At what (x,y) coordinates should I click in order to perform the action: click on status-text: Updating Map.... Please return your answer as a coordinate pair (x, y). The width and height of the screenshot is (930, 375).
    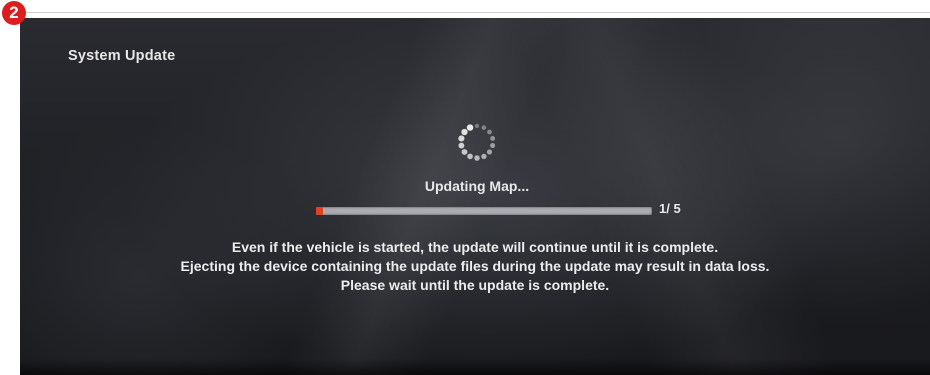
    Looking at the image, I should click on (477, 186).